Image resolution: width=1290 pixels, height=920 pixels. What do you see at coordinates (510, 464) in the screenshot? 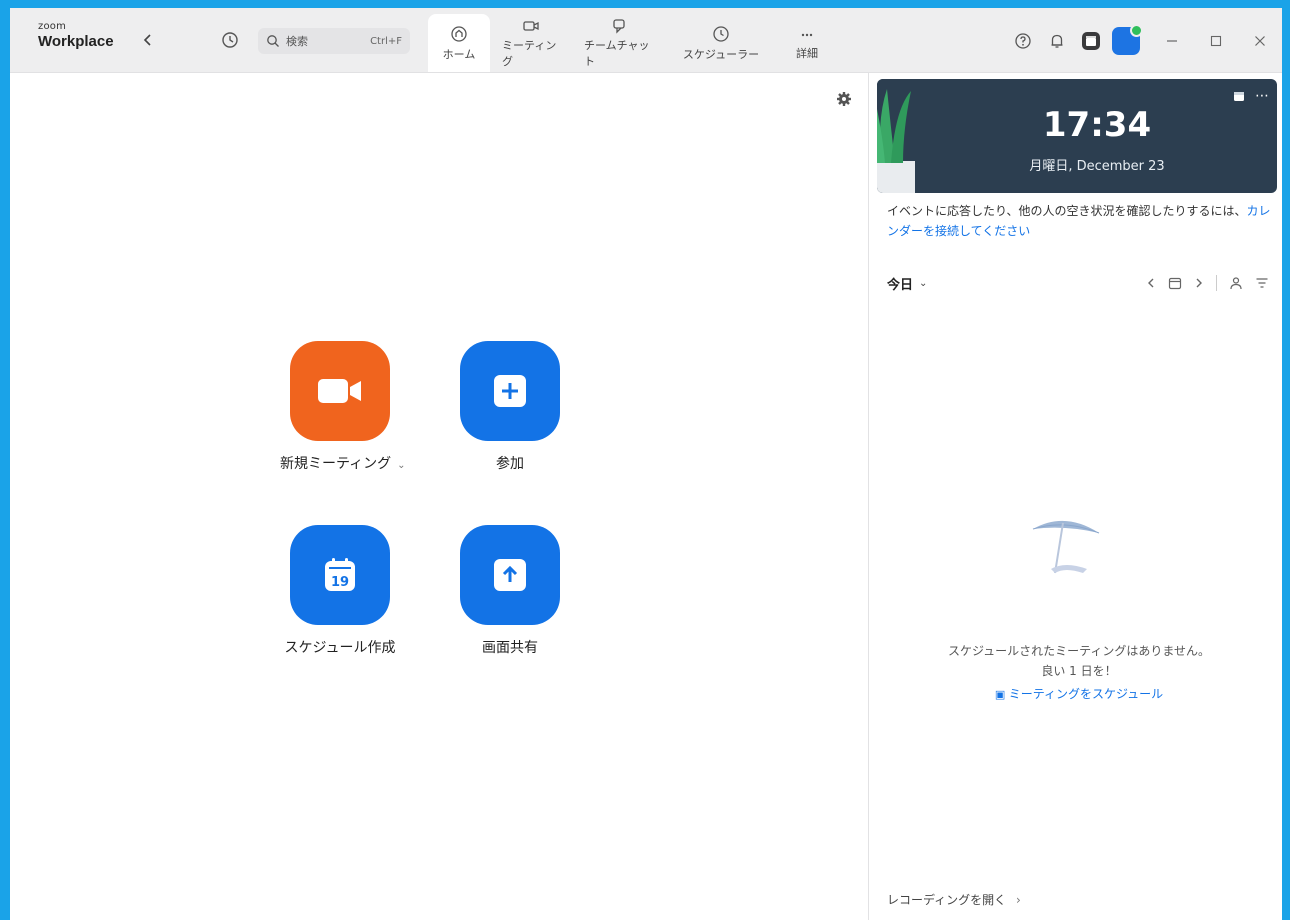
I see `join-label: 参加` at bounding box center [510, 464].